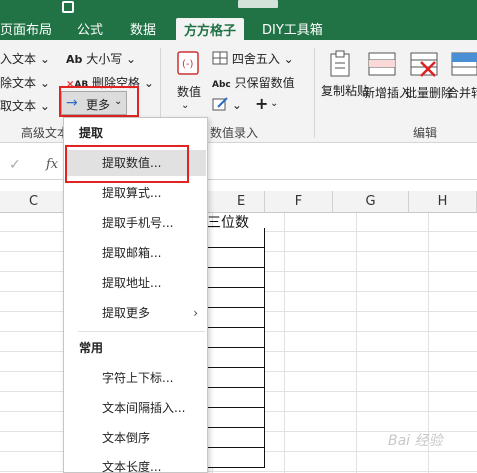  Describe the element at coordinates (98, 105) in the screenshot. I see `more-label: 更多` at that location.